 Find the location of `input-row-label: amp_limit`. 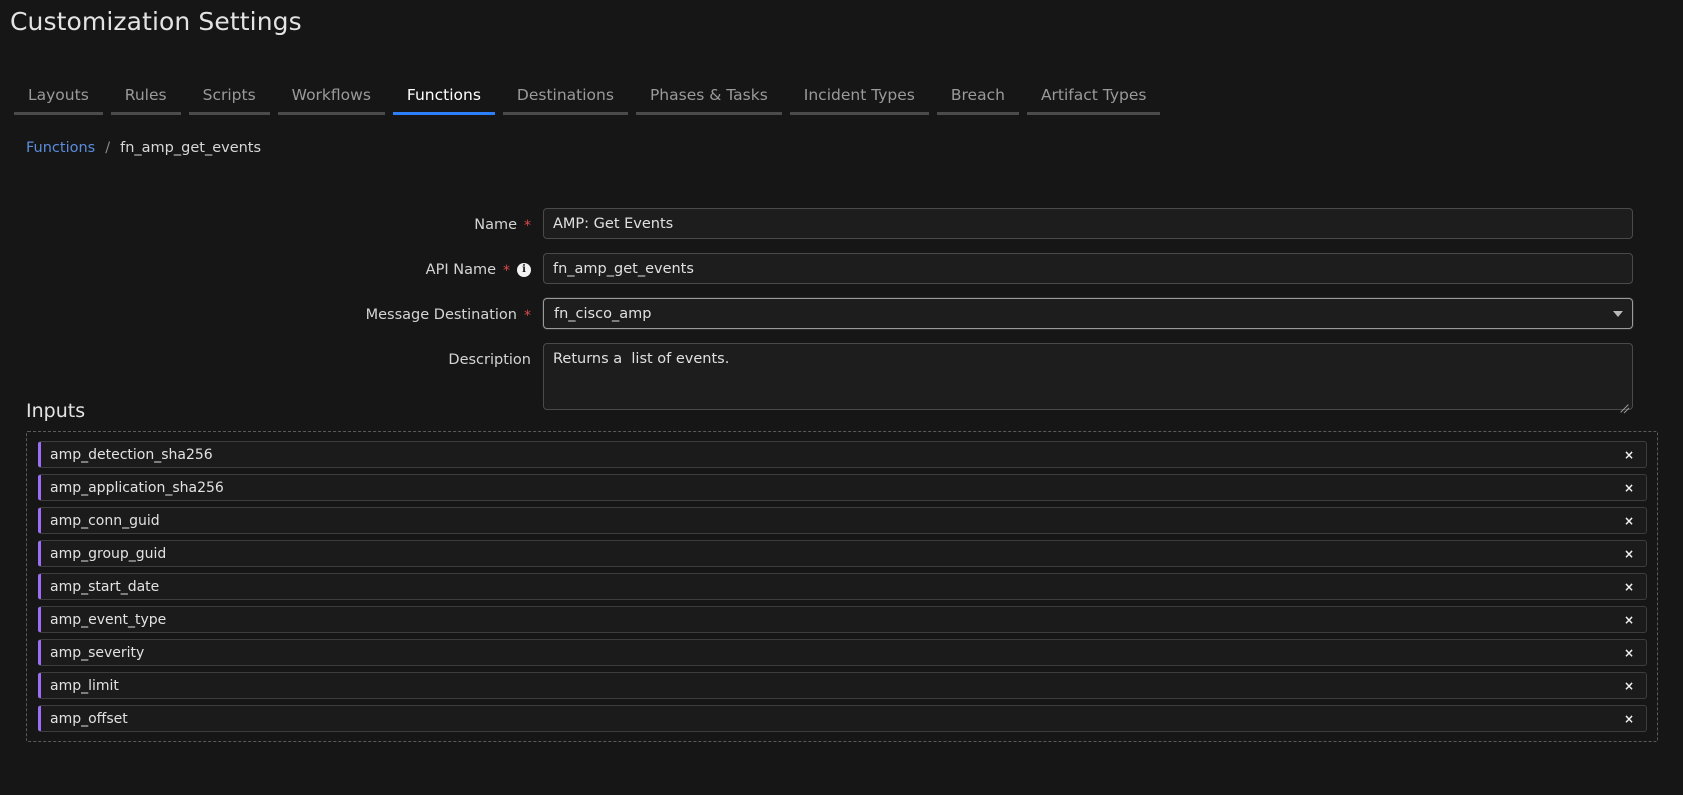

input-row-label: amp_limit is located at coordinates (84, 685).